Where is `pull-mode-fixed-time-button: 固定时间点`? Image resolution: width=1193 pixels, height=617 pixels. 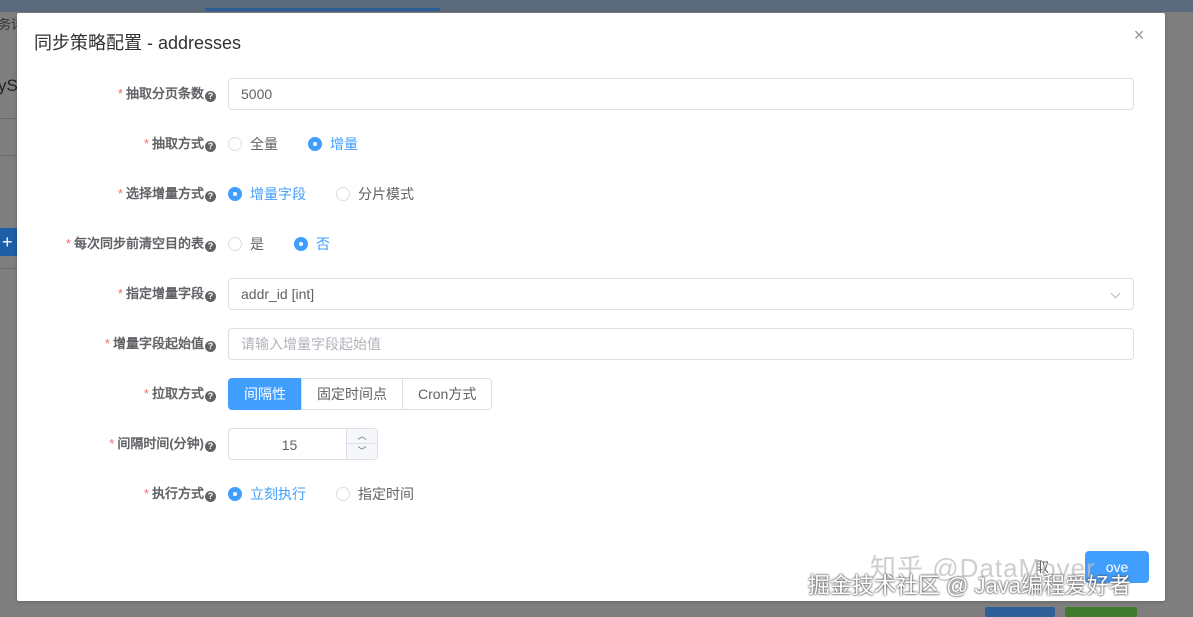
pull-mode-fixed-time-button: 固定时间点 is located at coordinates (352, 394).